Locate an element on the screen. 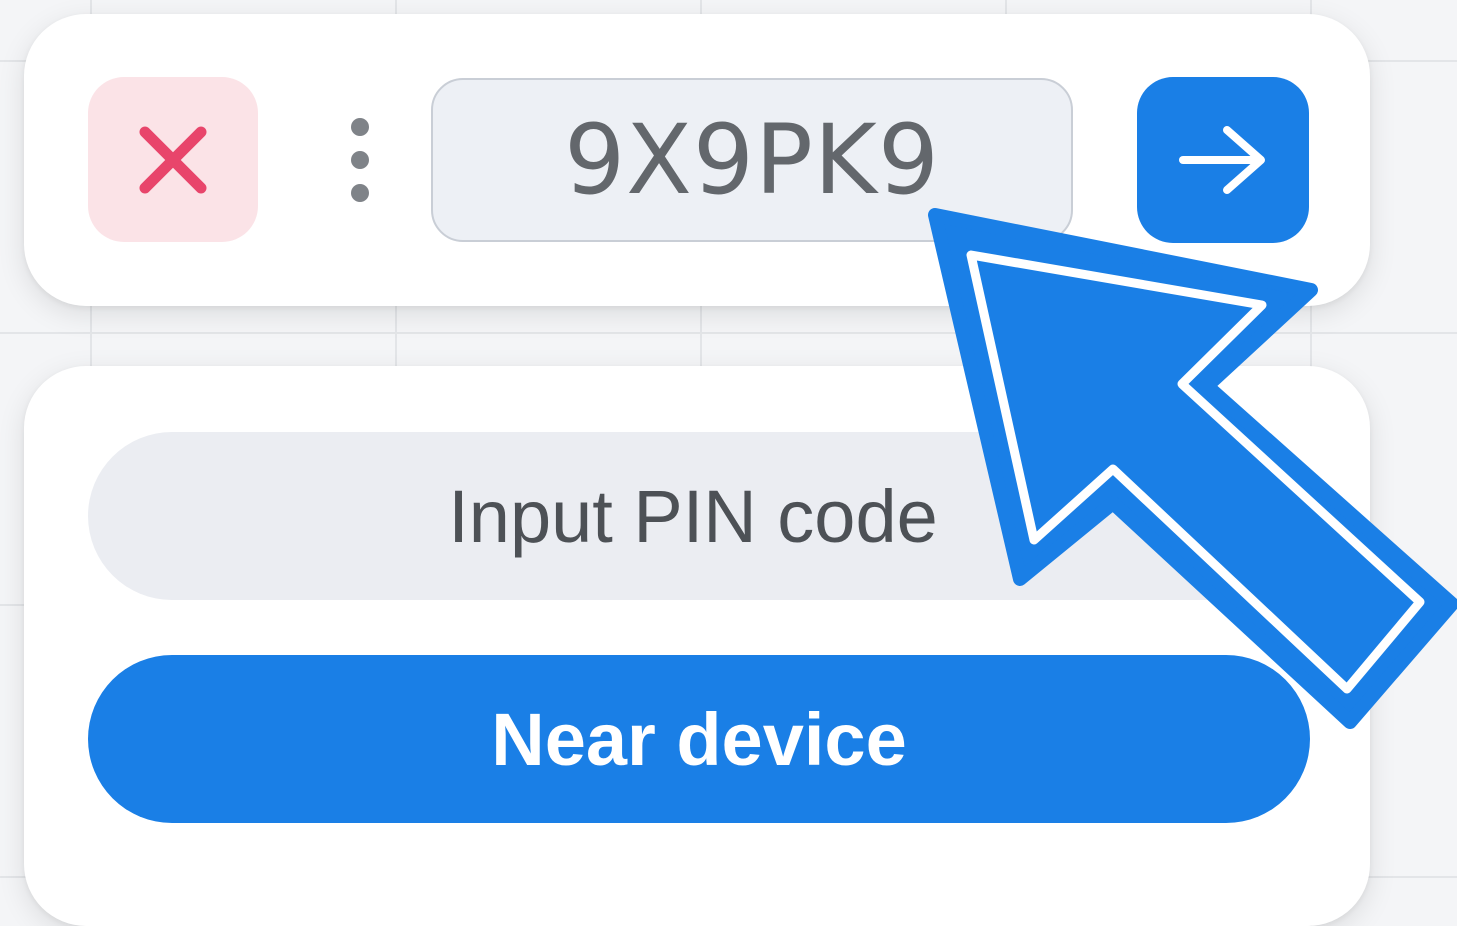  go-button is located at coordinates (1223, 160).